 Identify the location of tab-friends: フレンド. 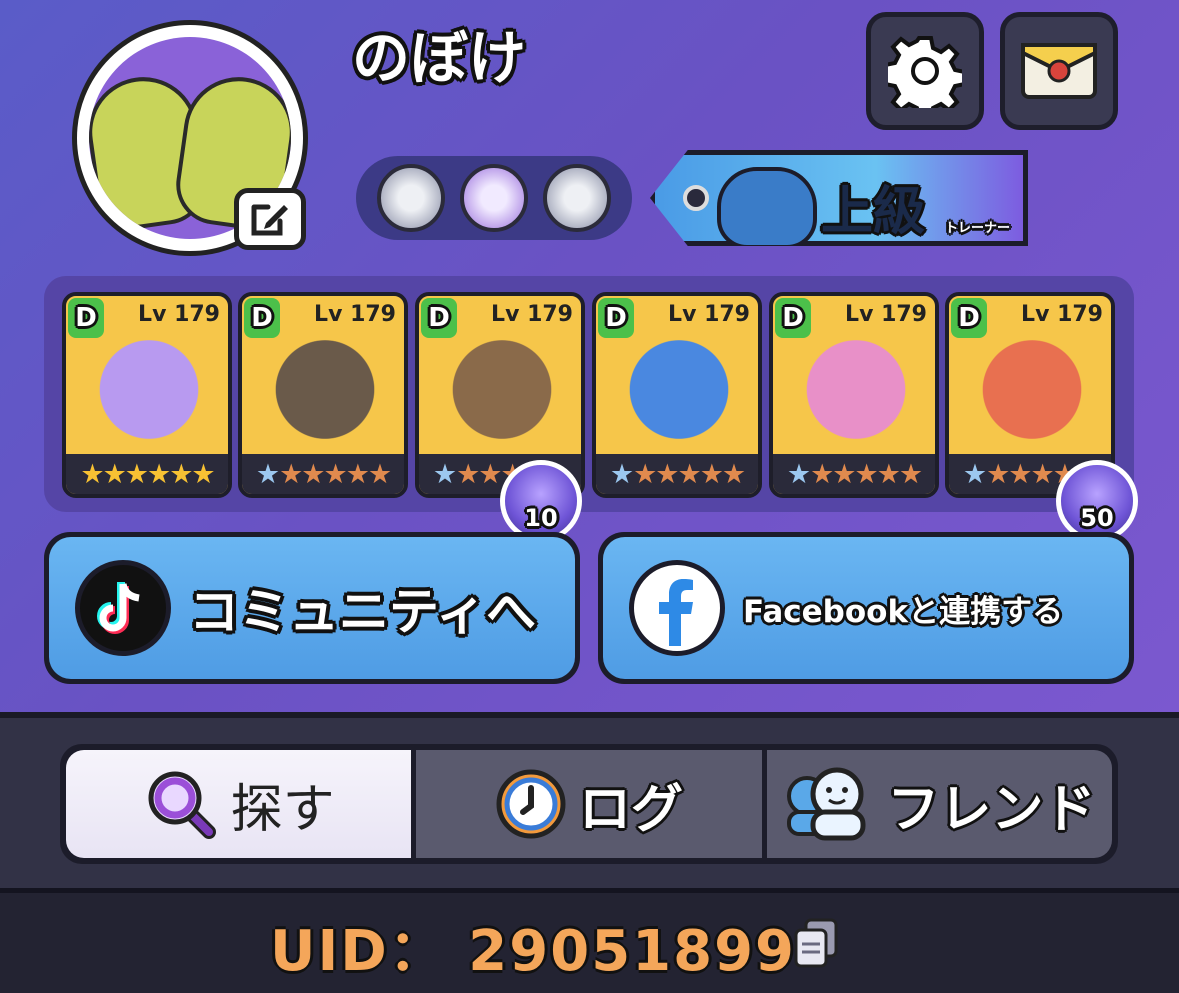
(939, 804).